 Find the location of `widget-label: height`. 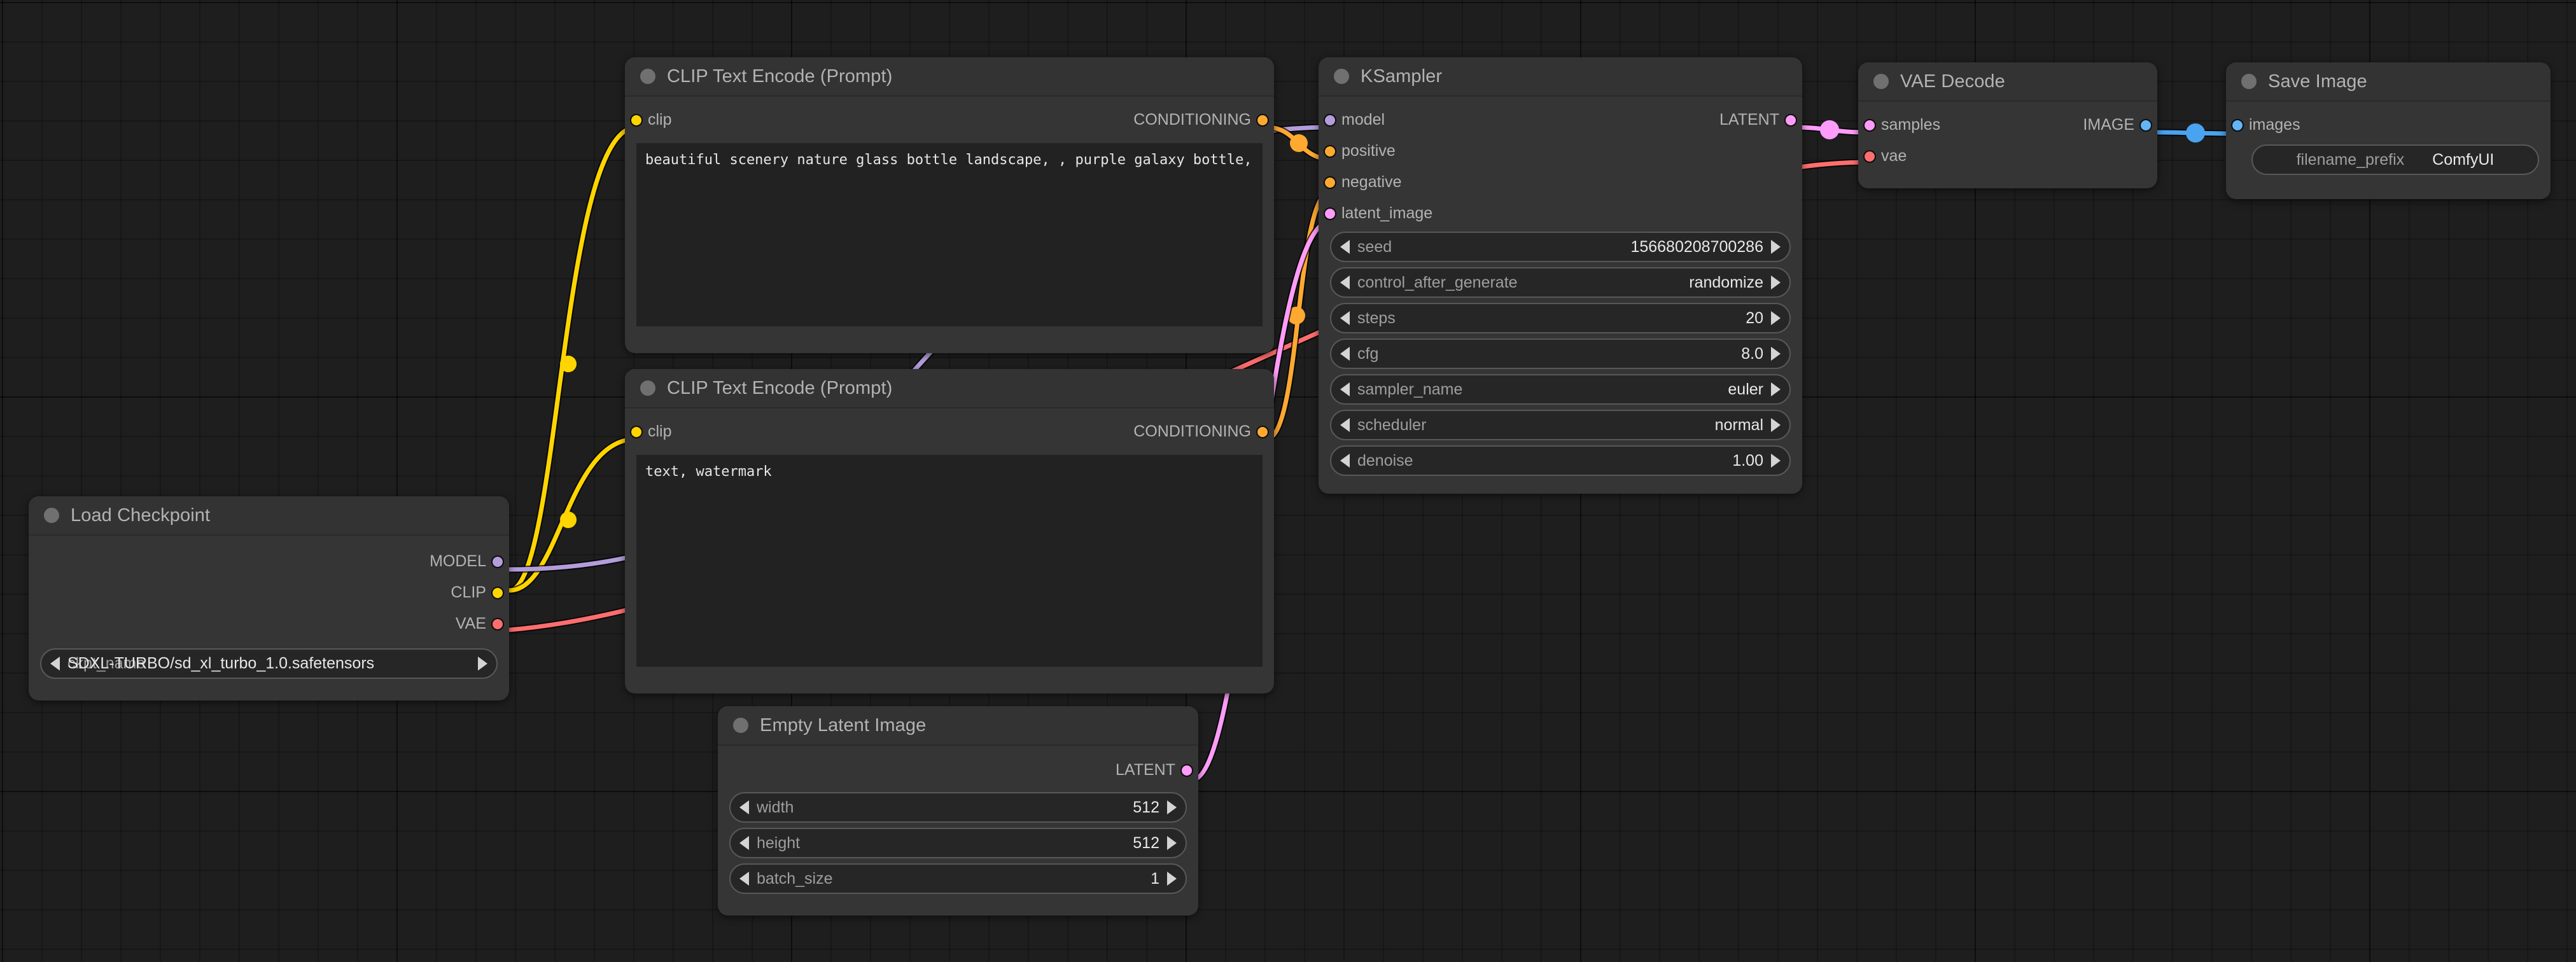

widget-label: height is located at coordinates (779, 843).